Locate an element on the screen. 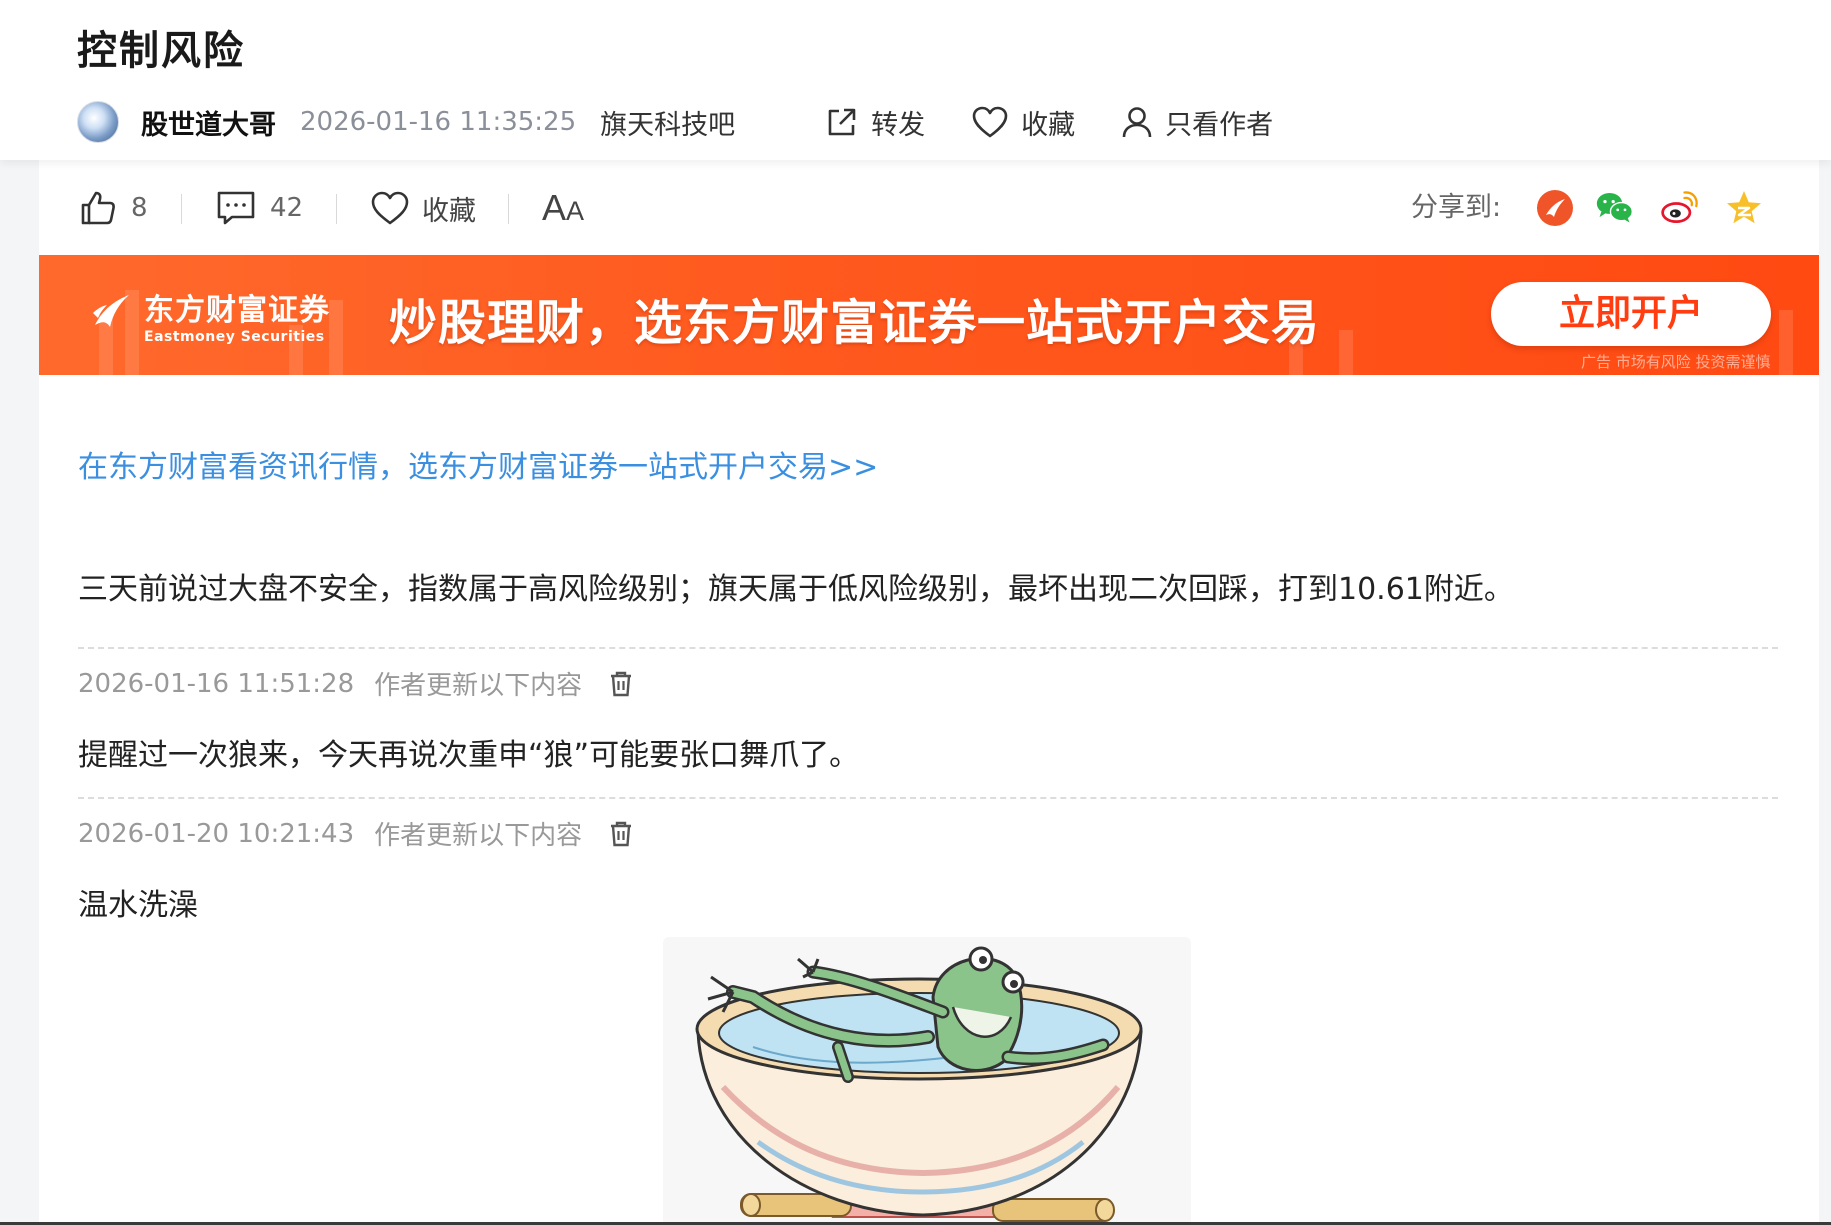 The width and height of the screenshot is (1831, 1225). toolbar-favorite-button: 收藏 is located at coordinates (423, 208).